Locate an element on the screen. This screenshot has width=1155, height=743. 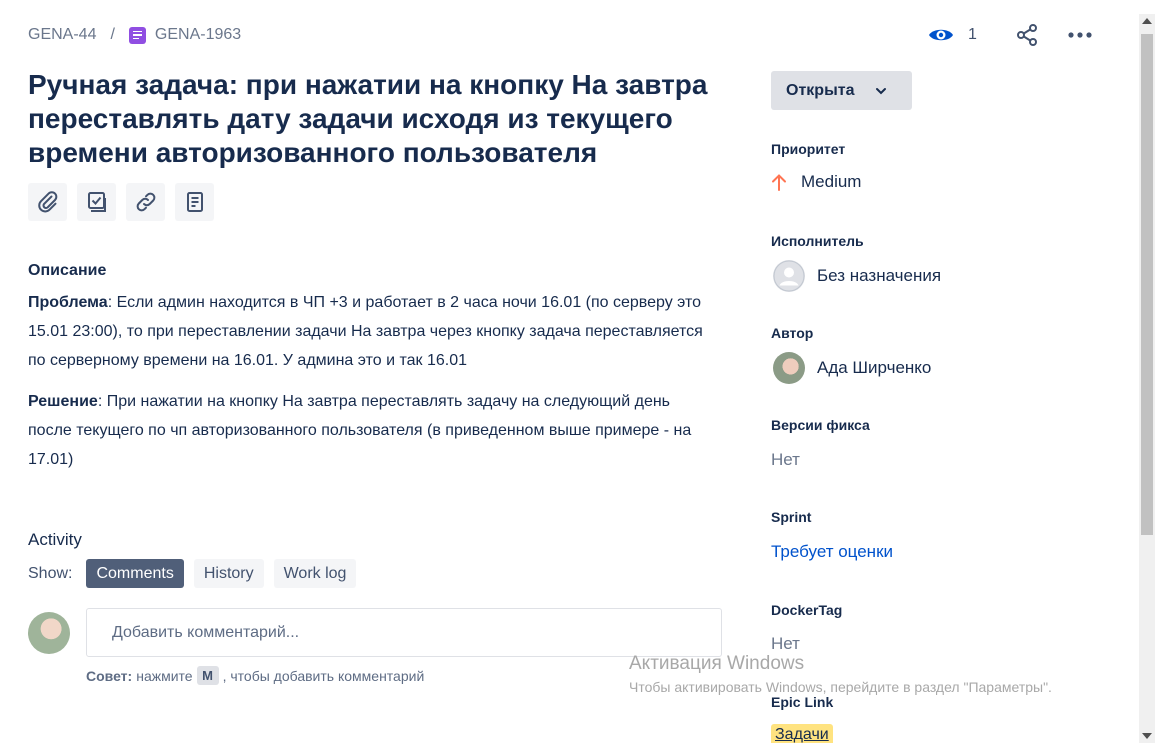
default-avatar-icon is located at coordinates (789, 276).